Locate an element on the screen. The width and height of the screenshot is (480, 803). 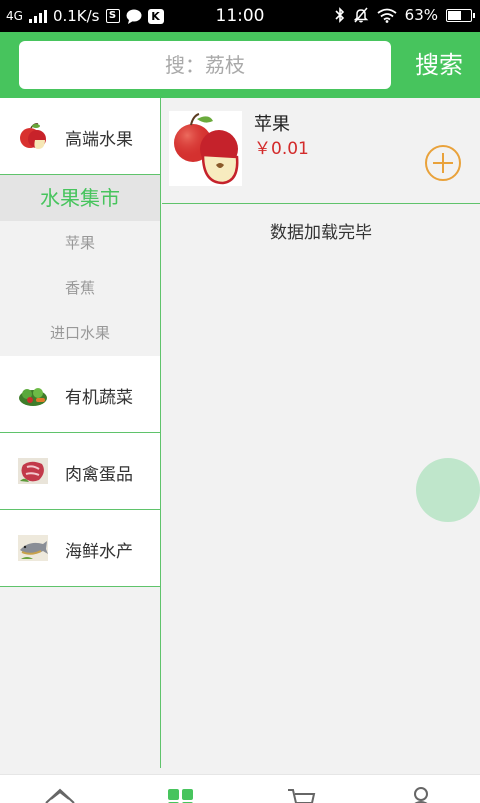
sidebar-item-organic-vegetables: 有机蔬菜 is located at coordinates (80, 394).